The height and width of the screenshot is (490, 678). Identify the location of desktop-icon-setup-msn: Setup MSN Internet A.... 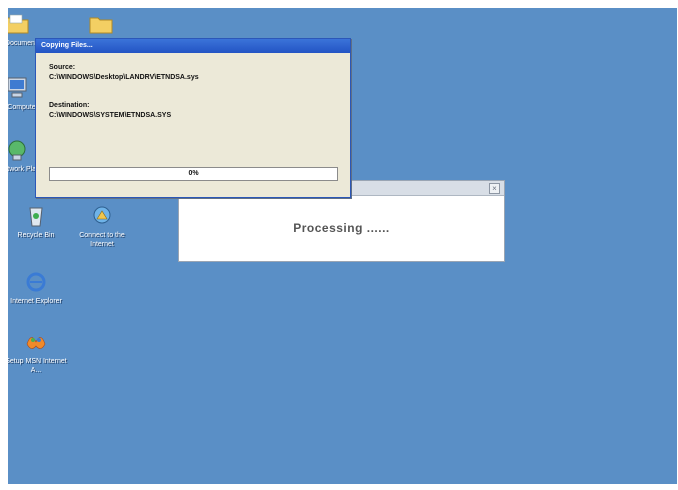
(37, 352).